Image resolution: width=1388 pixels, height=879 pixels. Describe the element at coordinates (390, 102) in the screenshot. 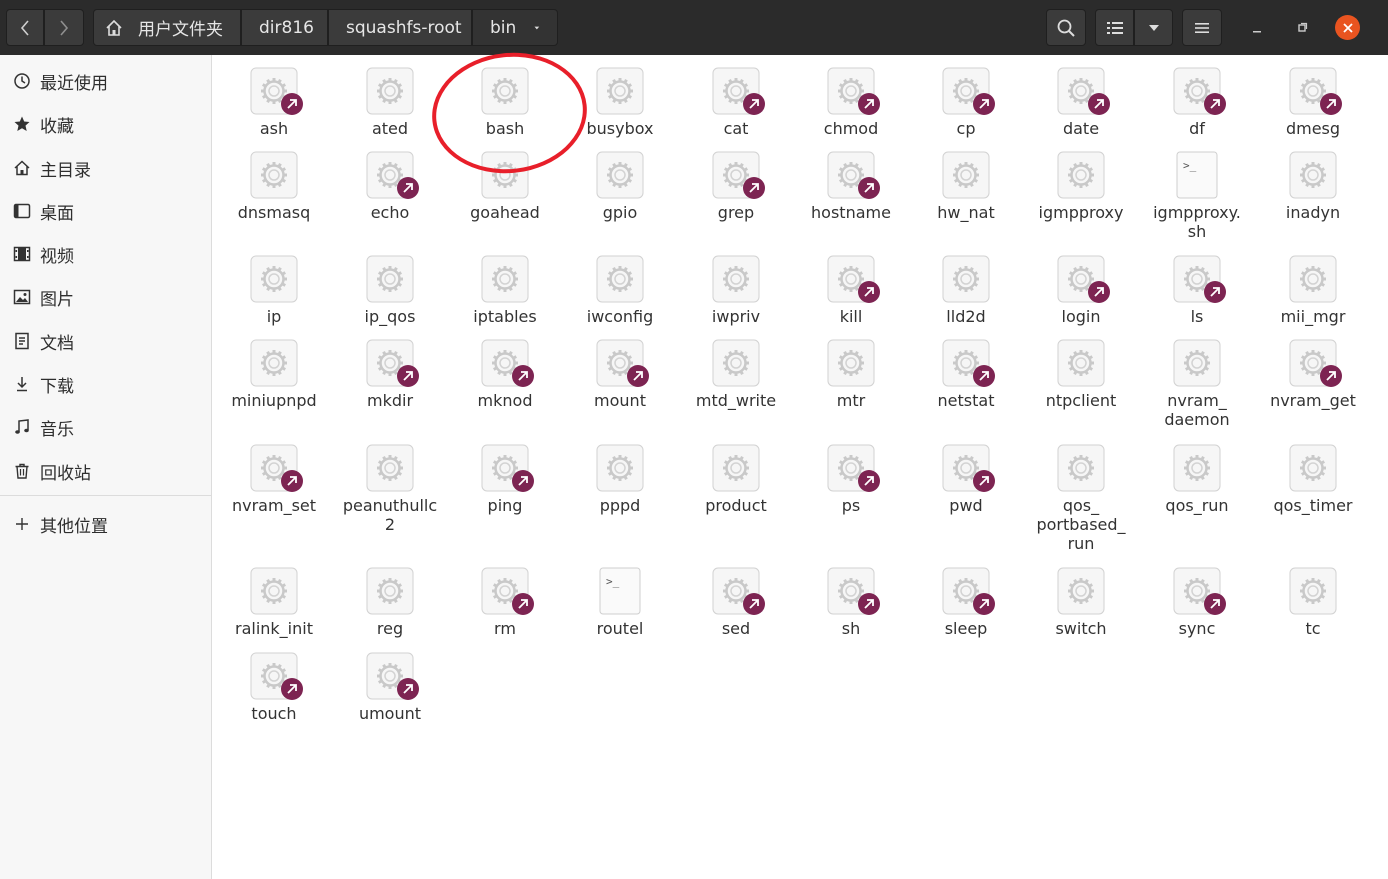

I see `file-item: ated` at that location.